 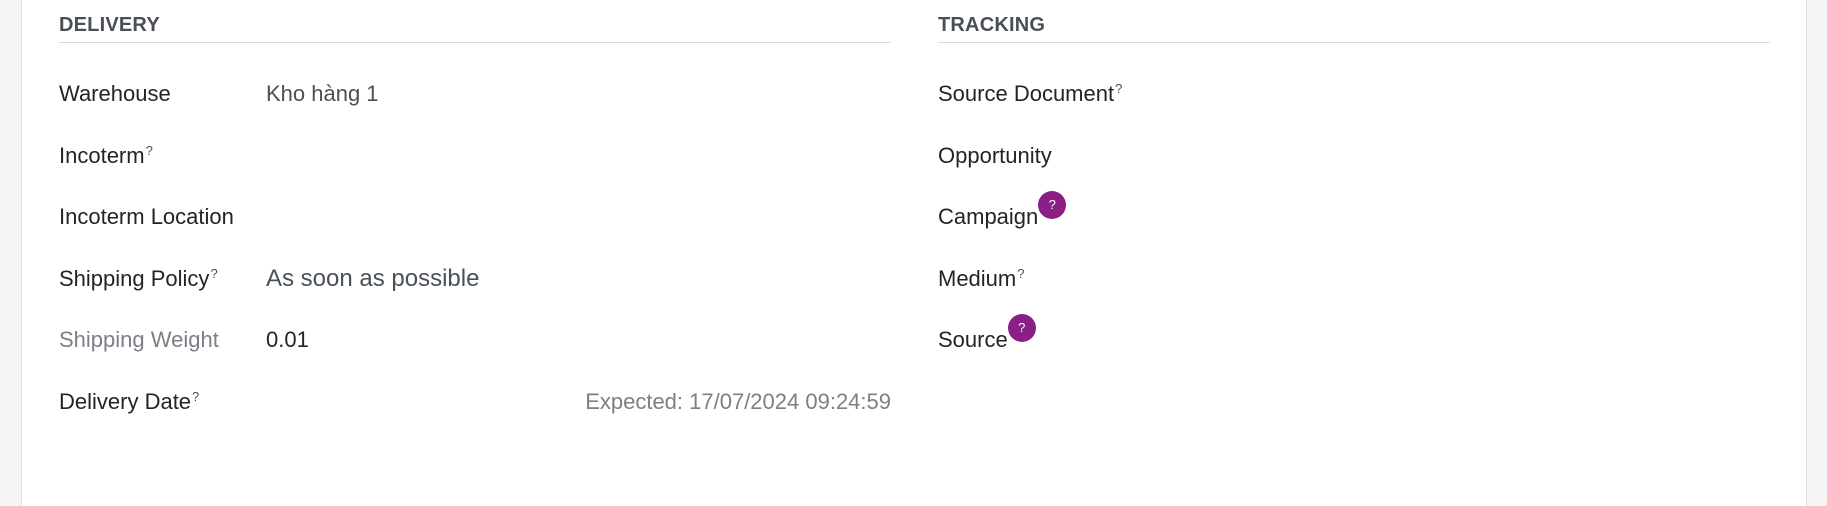 I want to click on shipping-weight-label: Shipping Weight, so click(x=139, y=339).